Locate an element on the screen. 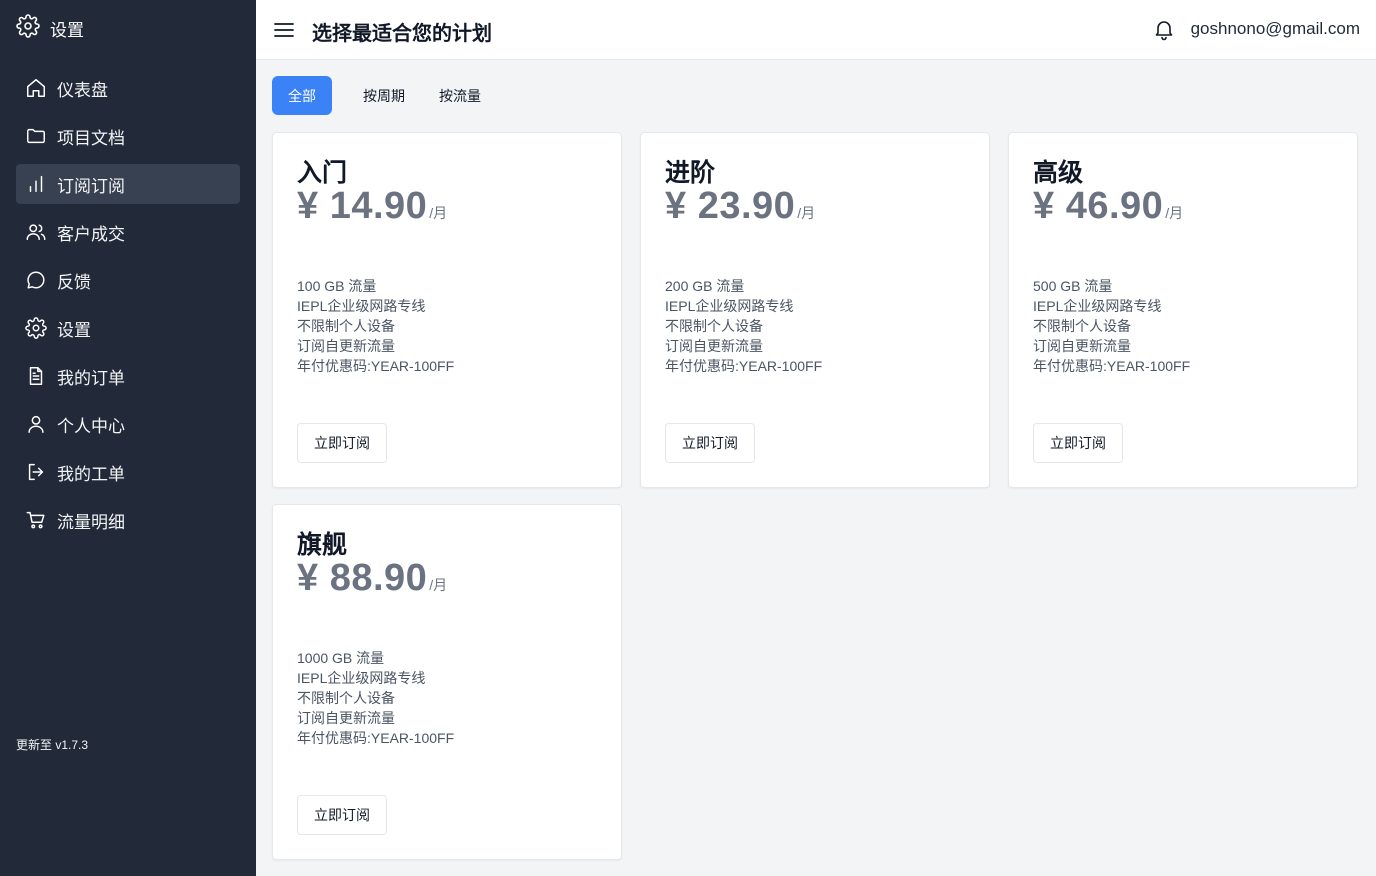 The width and height of the screenshot is (1376, 876). sidebar-item-customers: 客户成交 is located at coordinates (128, 232).